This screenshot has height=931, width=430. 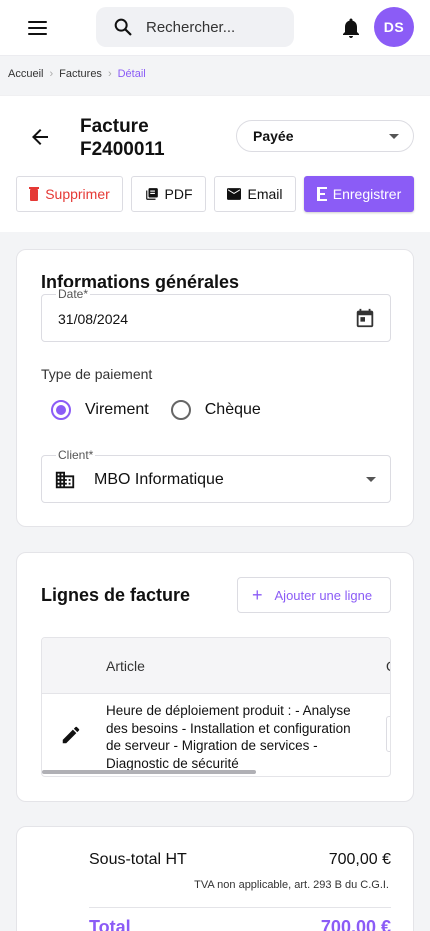 What do you see at coordinates (351, 28) in the screenshot?
I see `notification-bell-icon` at bounding box center [351, 28].